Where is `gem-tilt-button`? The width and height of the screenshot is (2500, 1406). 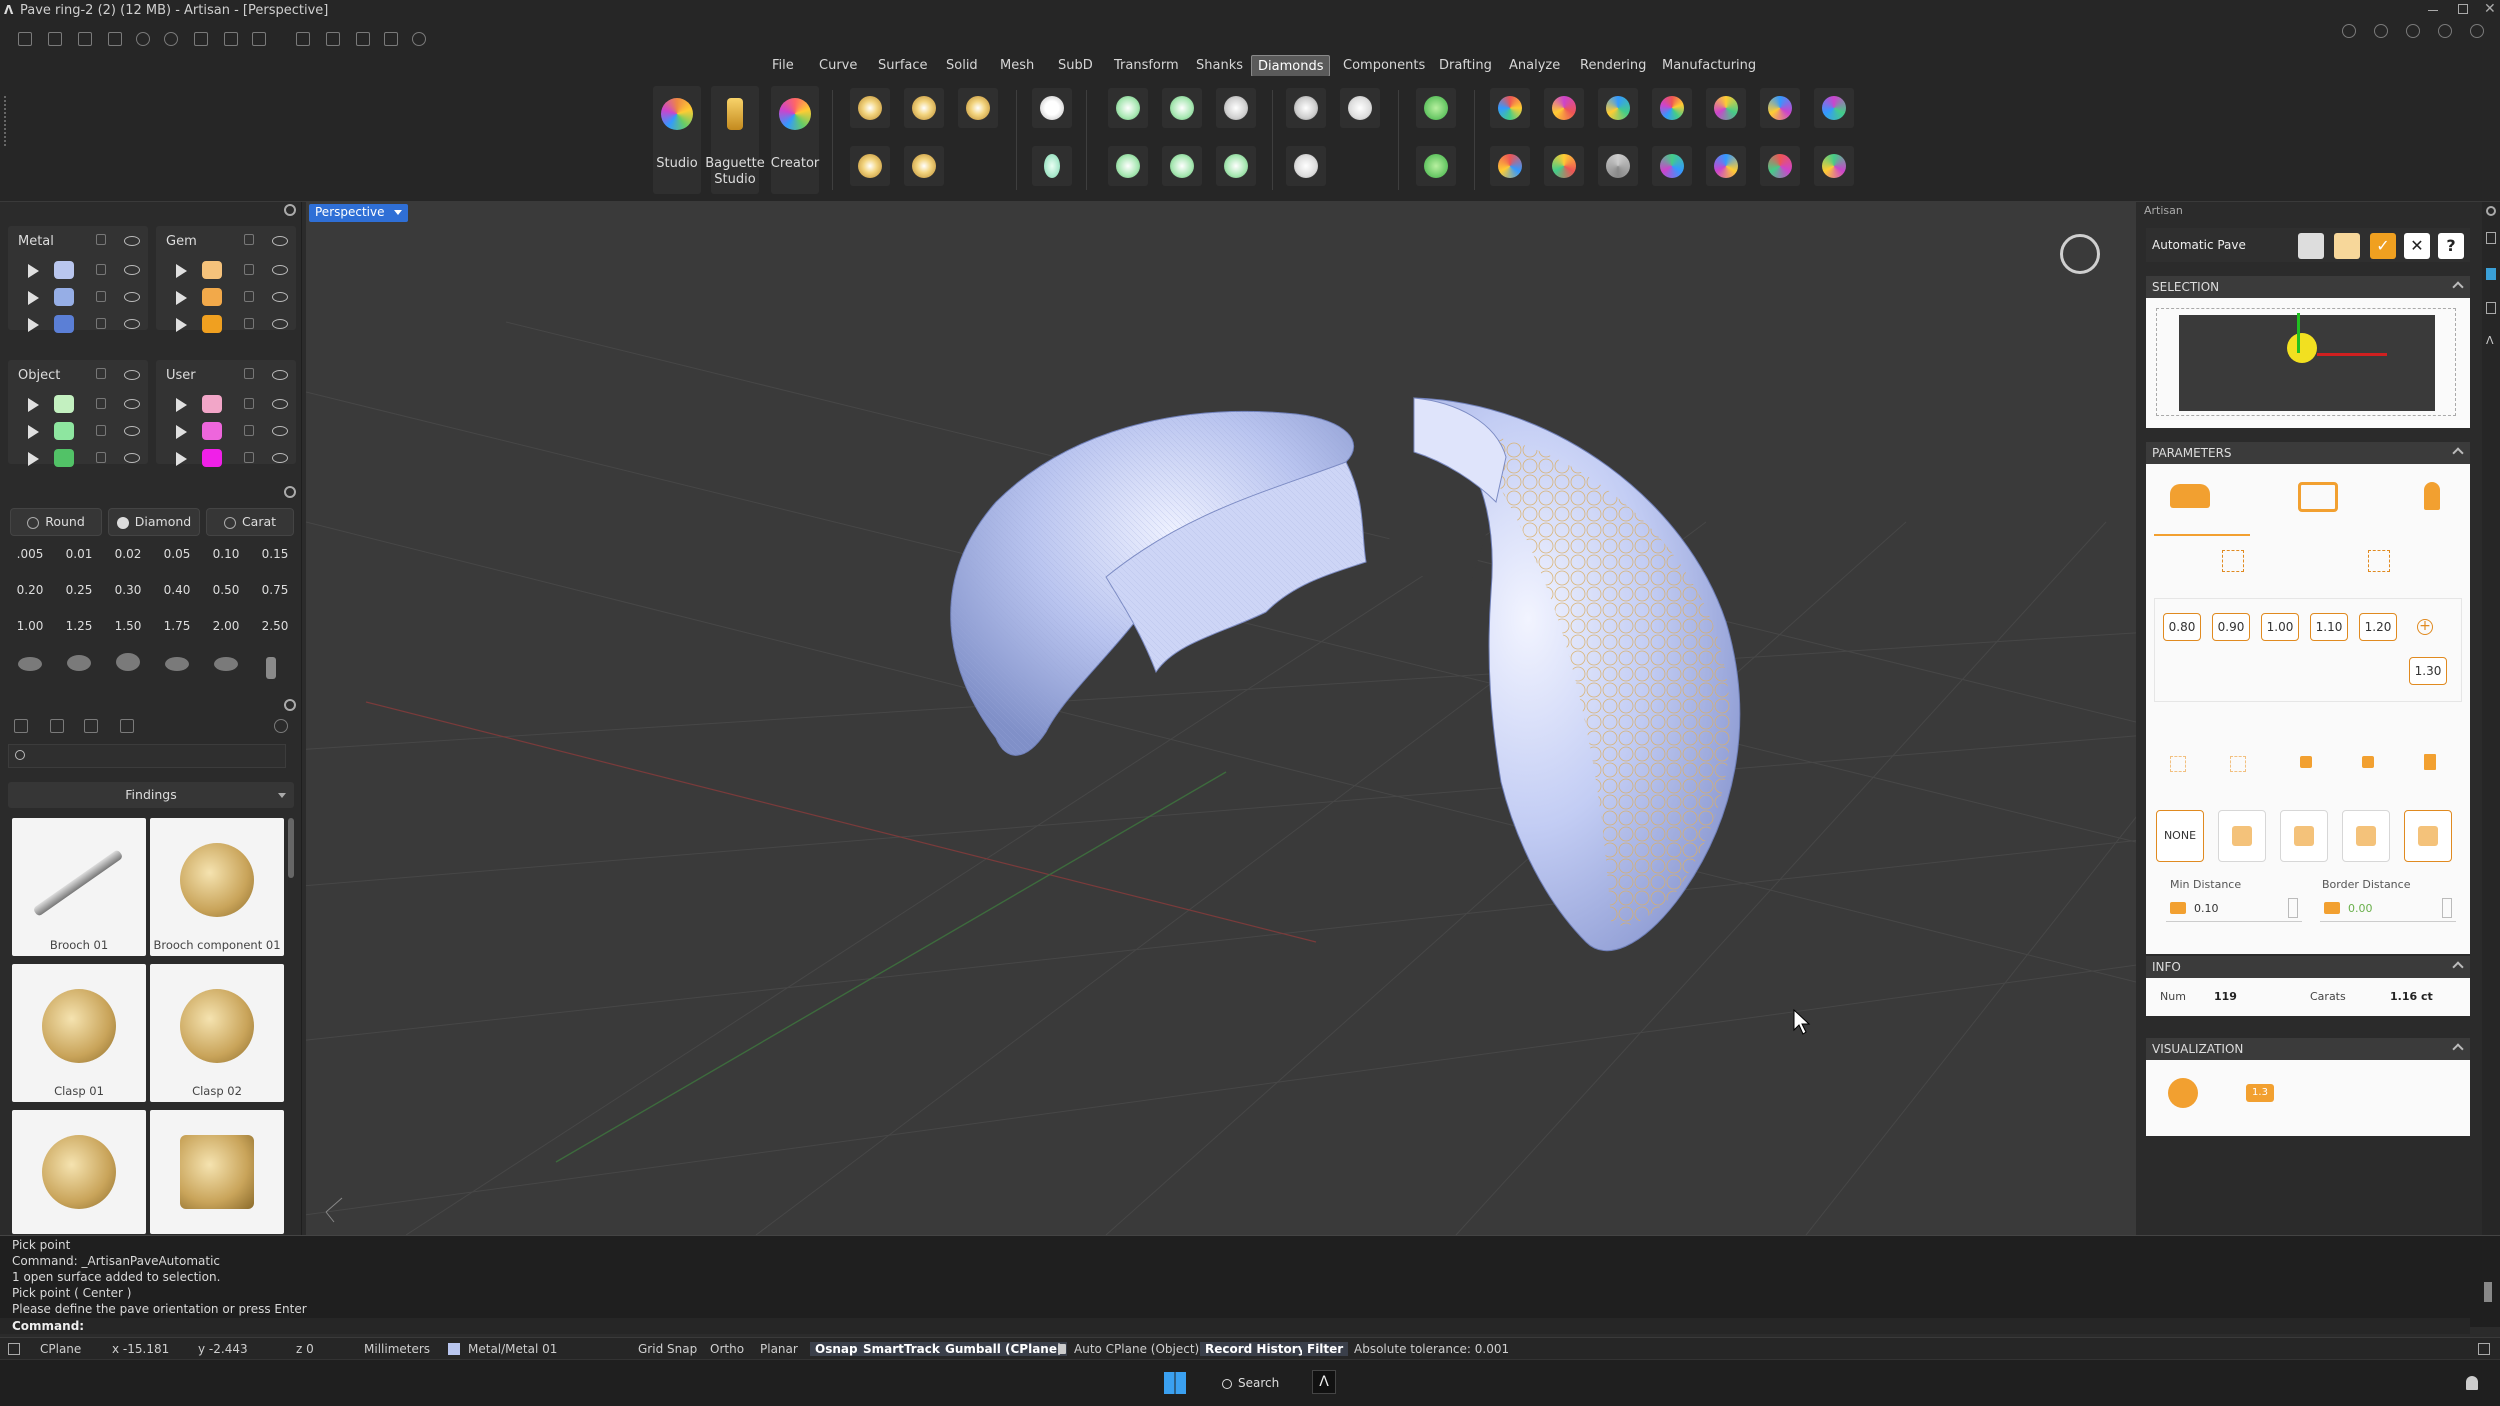
gem-tilt-button is located at coordinates (1834, 108).